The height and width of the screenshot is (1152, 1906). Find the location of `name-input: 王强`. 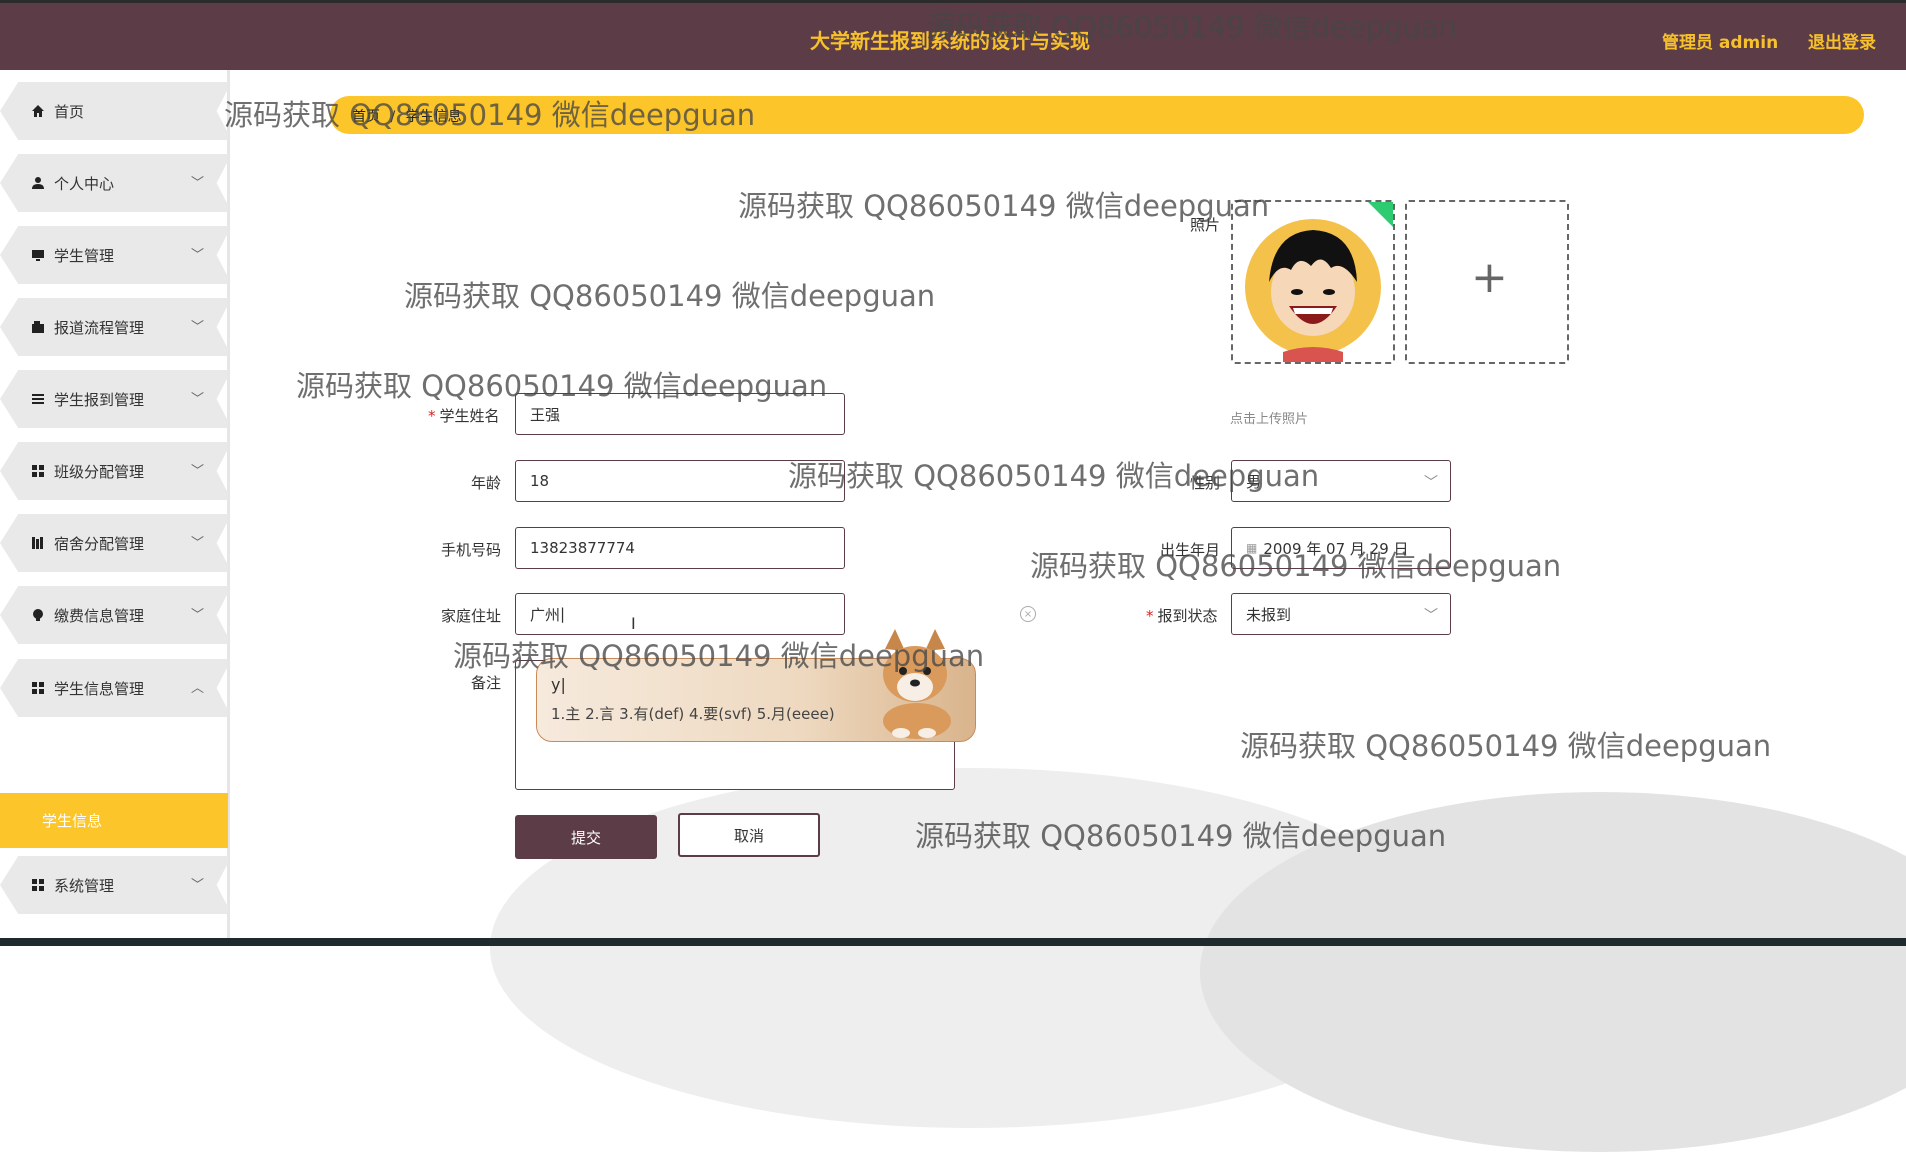

name-input: 王强 is located at coordinates (680, 414).